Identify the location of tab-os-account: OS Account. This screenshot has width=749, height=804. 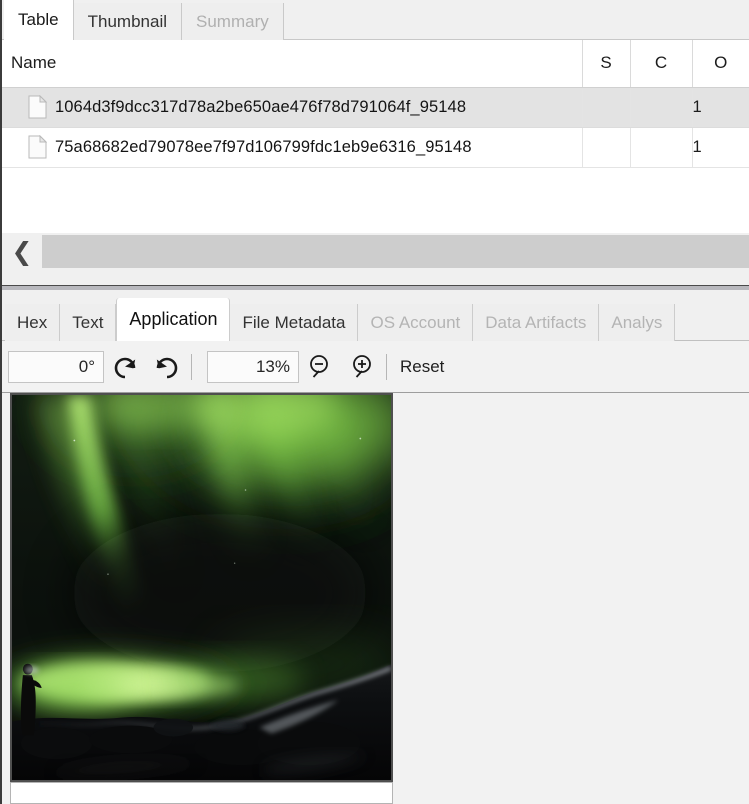
(416, 322).